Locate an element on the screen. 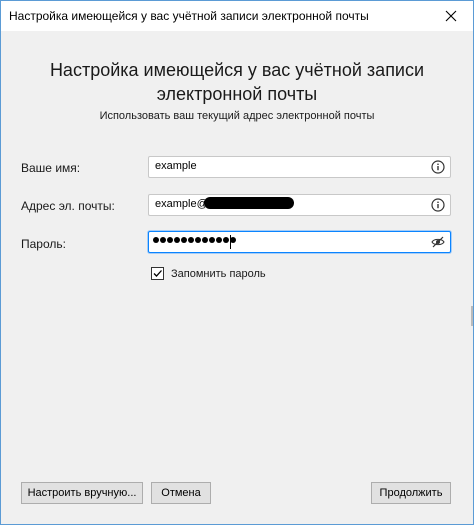 The image size is (474, 525). password-label: Пароль: is located at coordinates (43, 244).